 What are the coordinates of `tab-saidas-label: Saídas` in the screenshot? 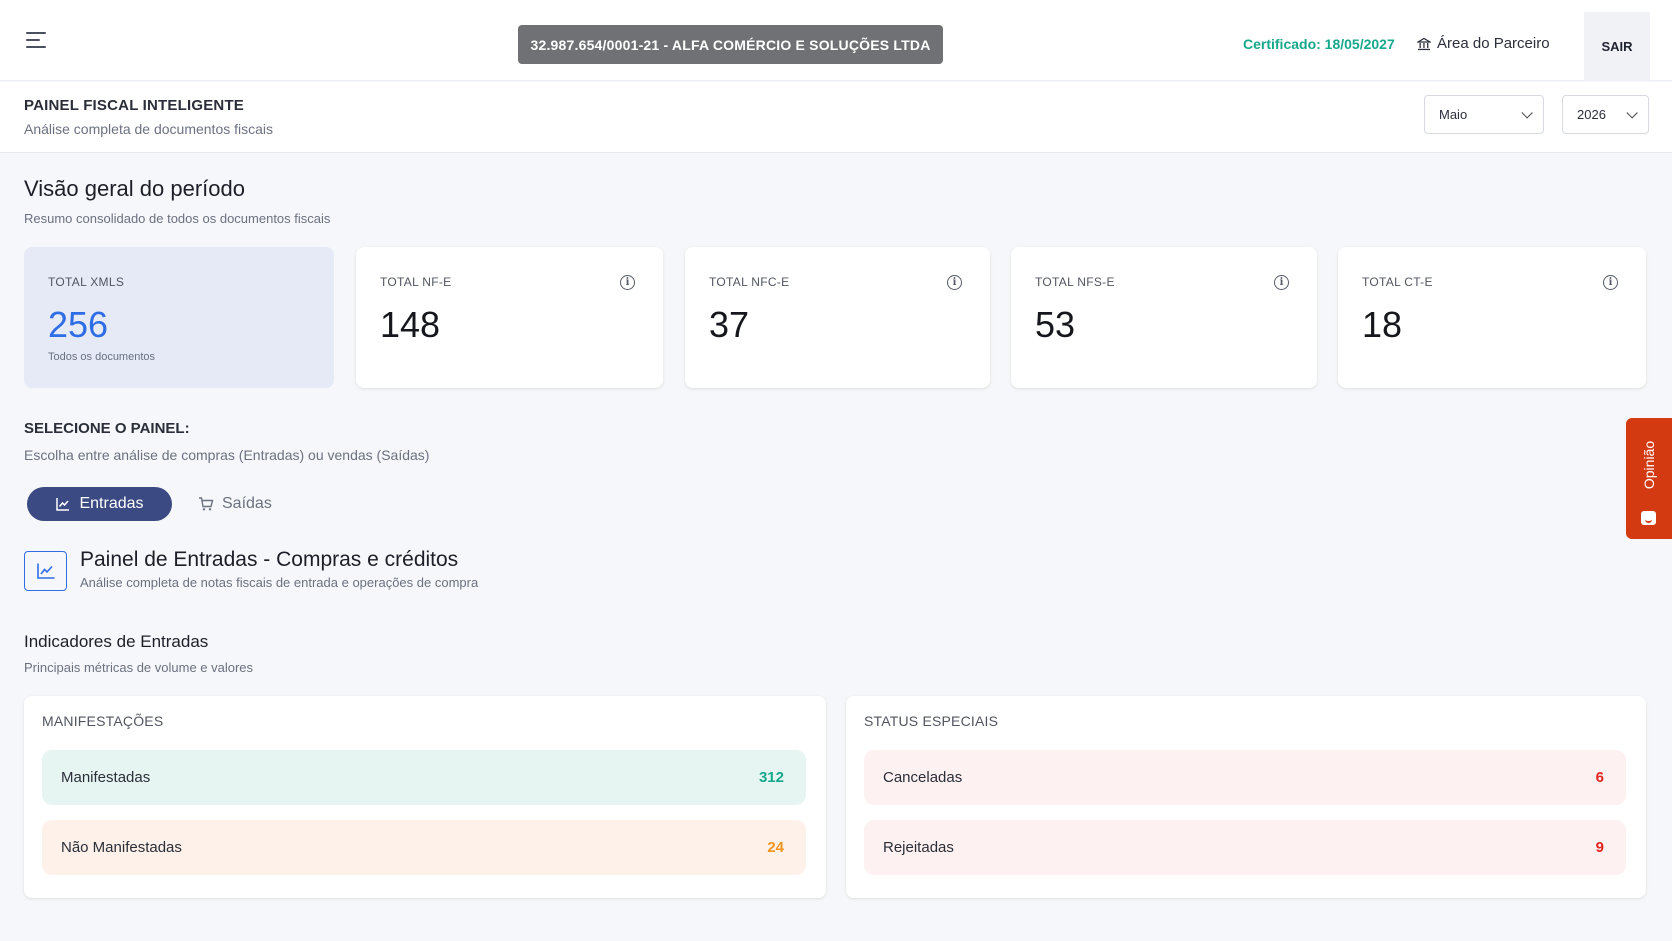 It's located at (247, 503).